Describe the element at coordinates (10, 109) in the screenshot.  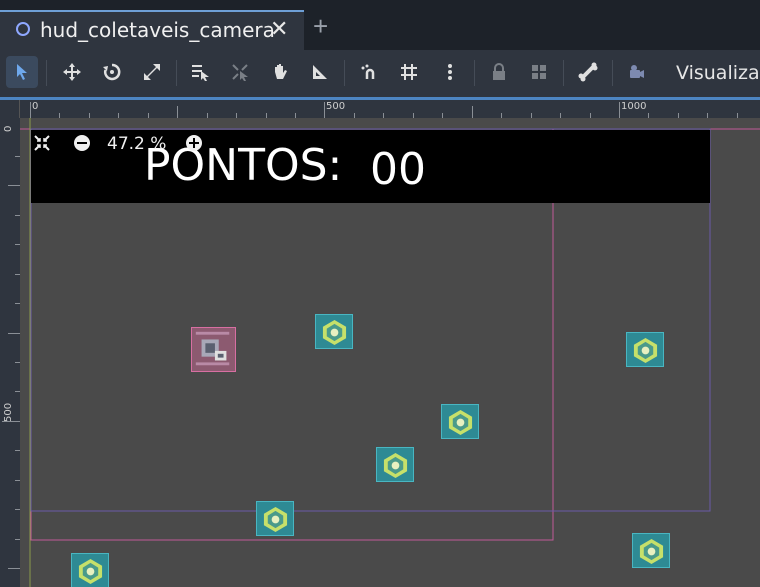
I see `ruler-corner` at that location.